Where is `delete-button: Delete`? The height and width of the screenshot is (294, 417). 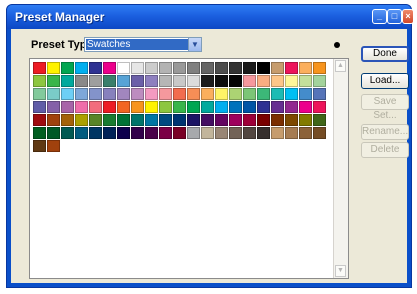 delete-button: Delete is located at coordinates (385, 150).